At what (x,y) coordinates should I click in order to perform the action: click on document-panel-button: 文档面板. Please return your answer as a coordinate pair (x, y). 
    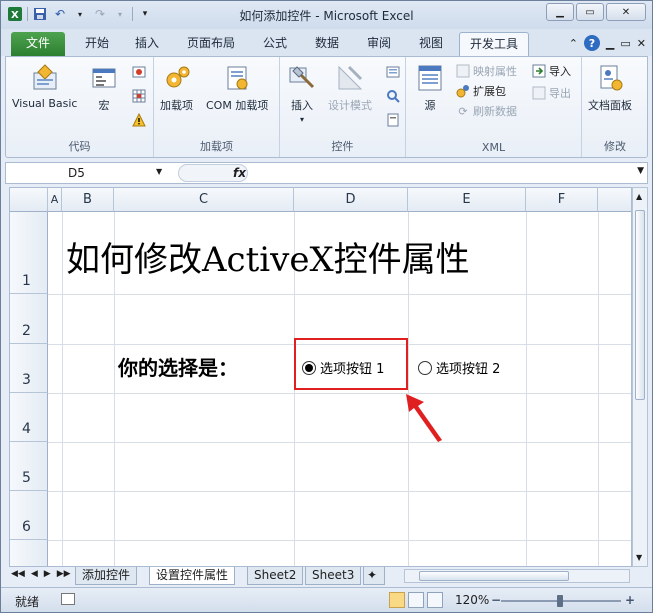
    Looking at the image, I should click on (610, 88).